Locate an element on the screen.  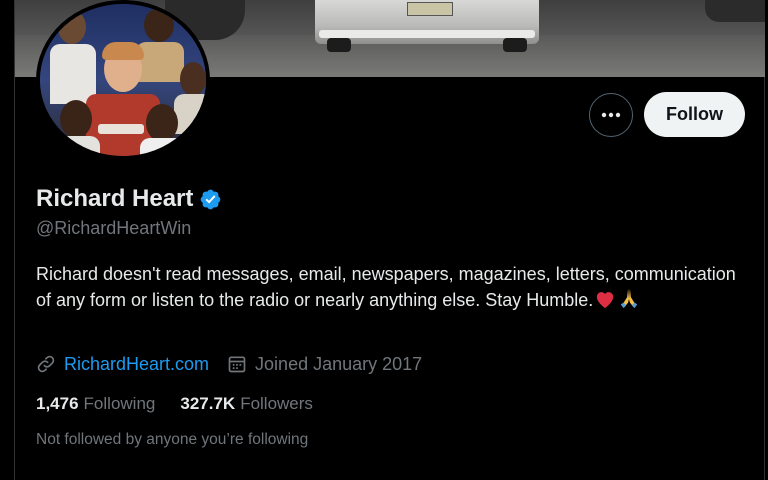
left-border is located at coordinates (7, 240).